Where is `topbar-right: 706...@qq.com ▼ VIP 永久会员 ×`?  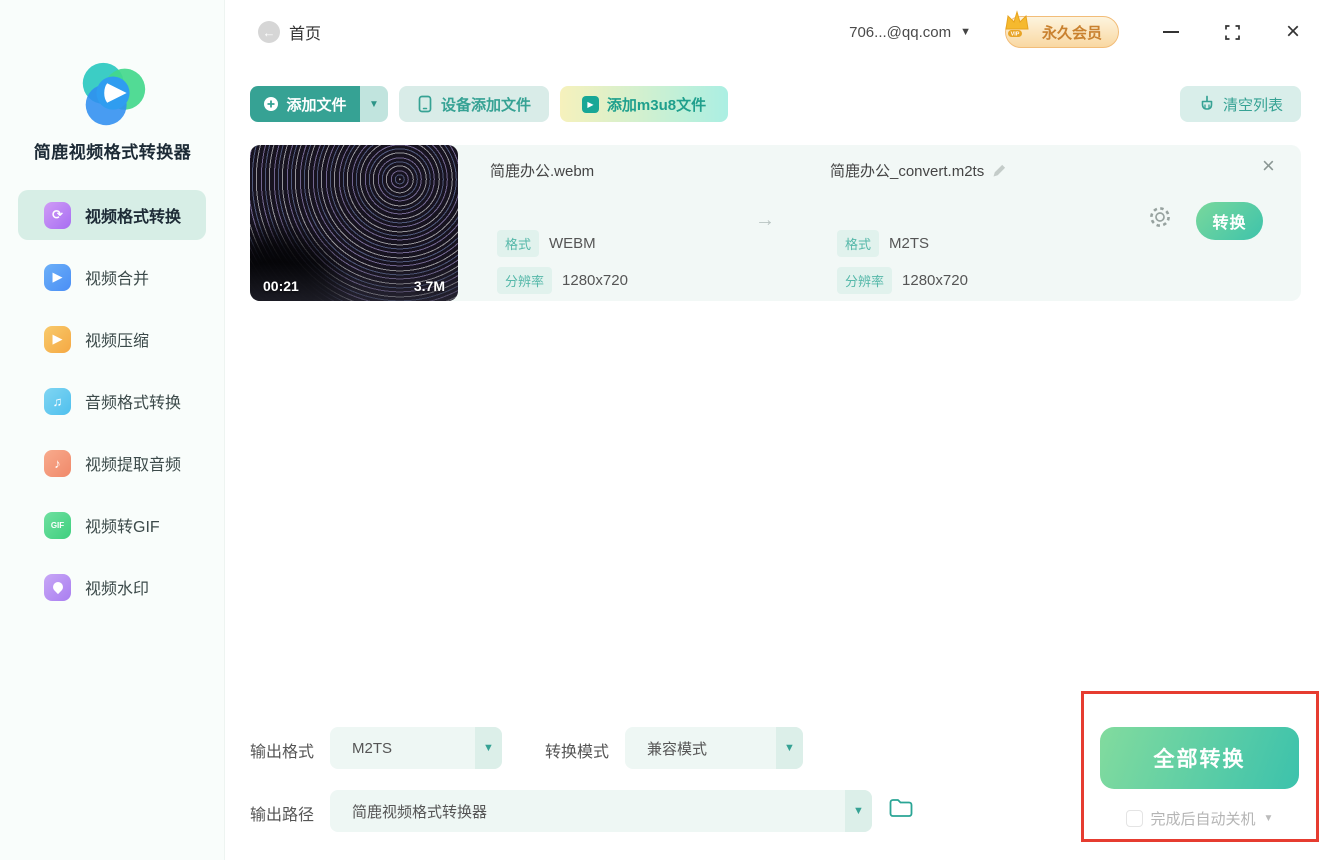 topbar-right: 706...@qq.com ▼ VIP 永久会员 × is located at coordinates (1074, 29).